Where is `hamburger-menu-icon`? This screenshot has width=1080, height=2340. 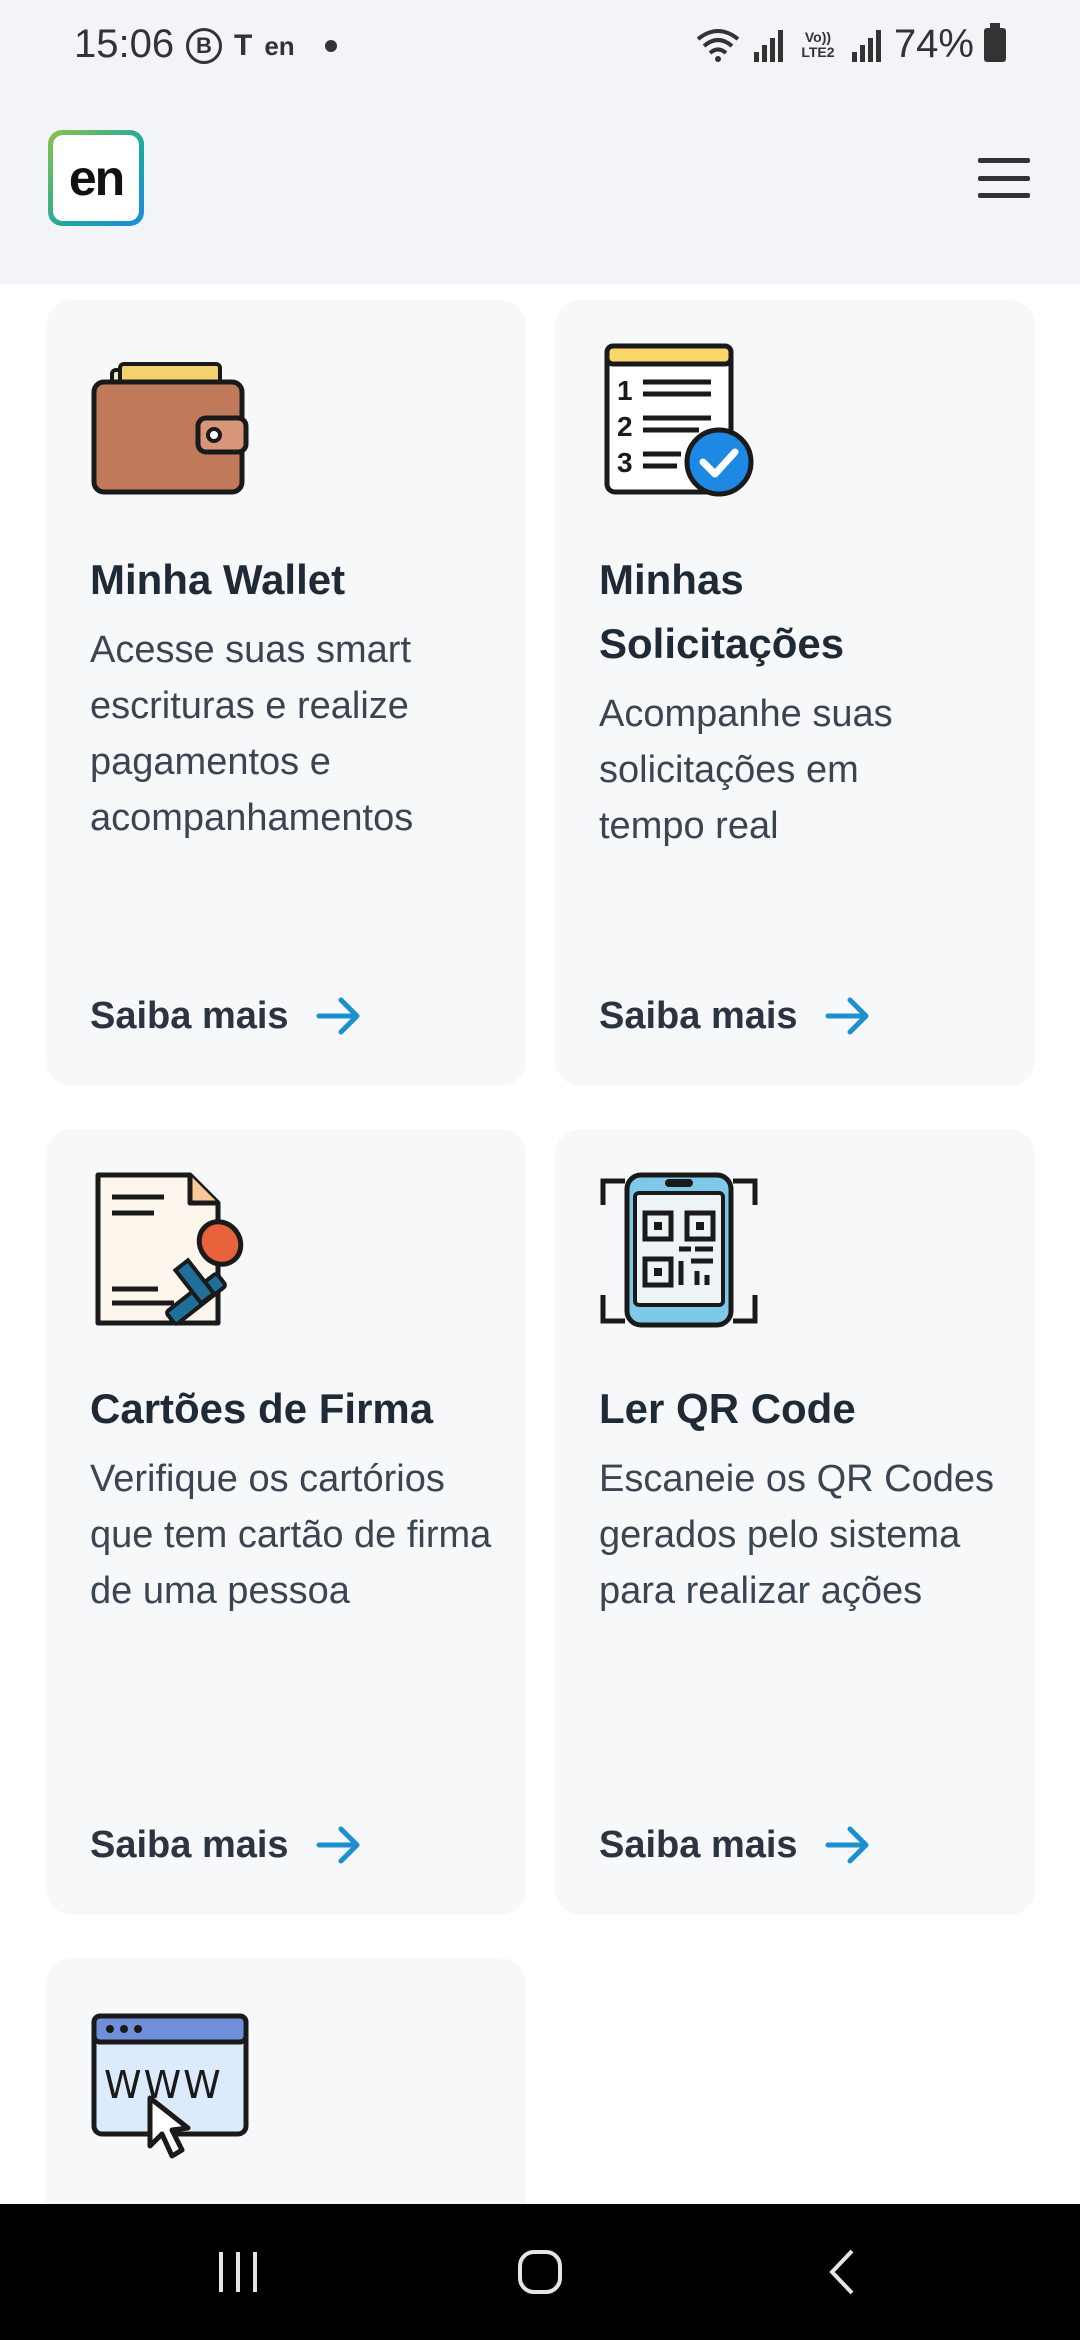
hamburger-menu-icon is located at coordinates (1004, 178).